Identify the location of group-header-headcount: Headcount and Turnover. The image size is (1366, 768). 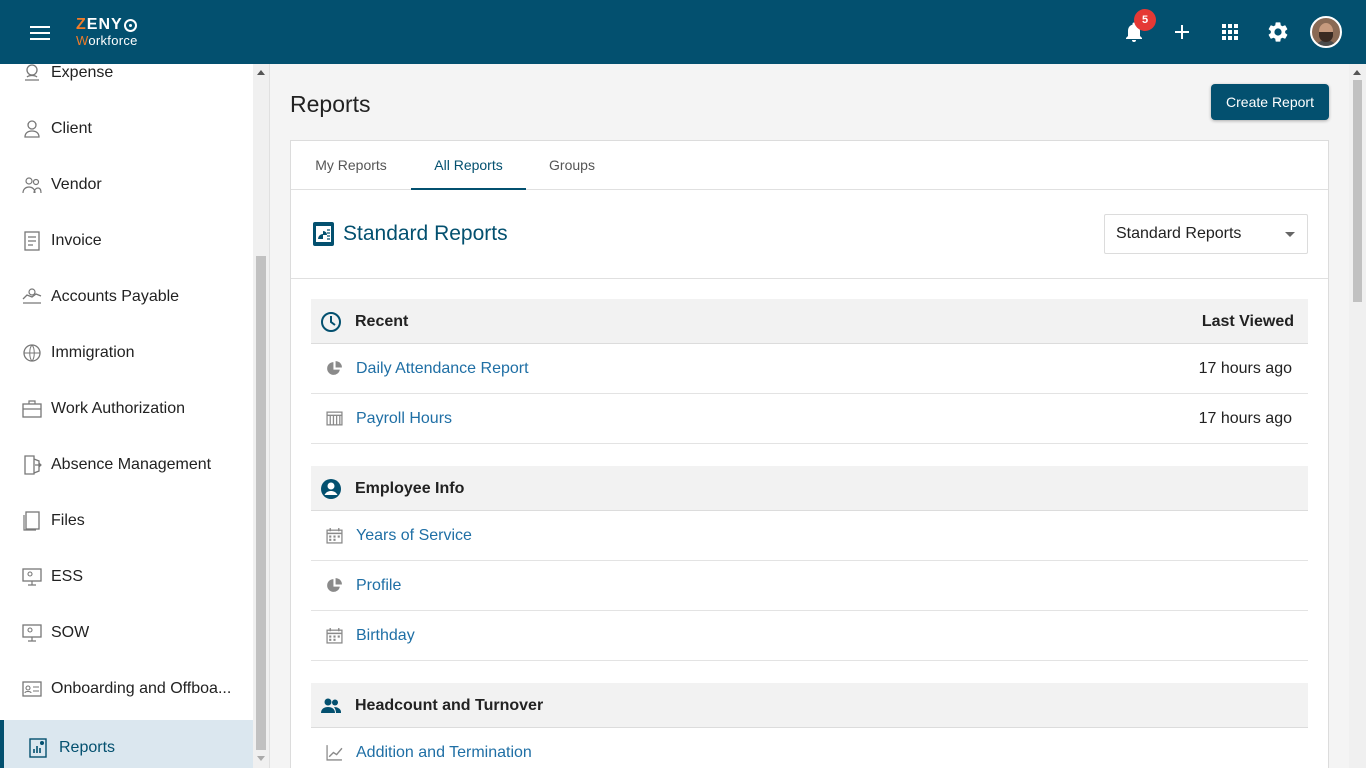
(809, 705).